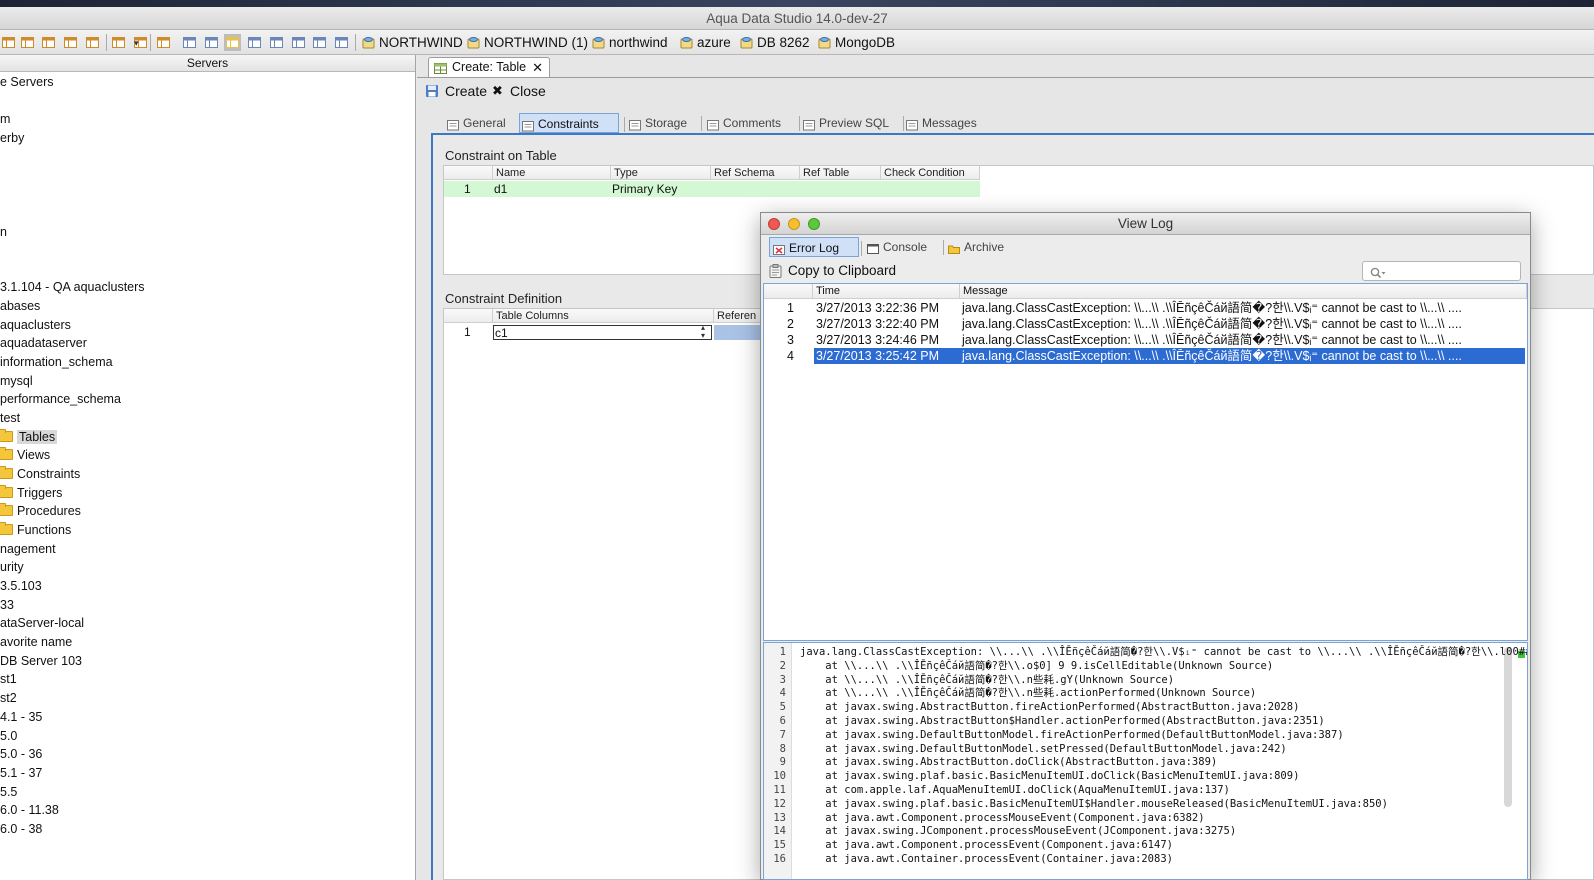 The height and width of the screenshot is (880, 1594). Describe the element at coordinates (16, 381) in the screenshot. I see `tree-item: mysql` at that location.